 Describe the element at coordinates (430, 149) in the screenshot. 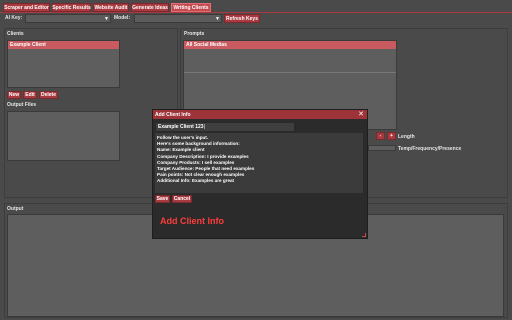

I see `temp-label: Temp/Frequency/Presence` at that location.